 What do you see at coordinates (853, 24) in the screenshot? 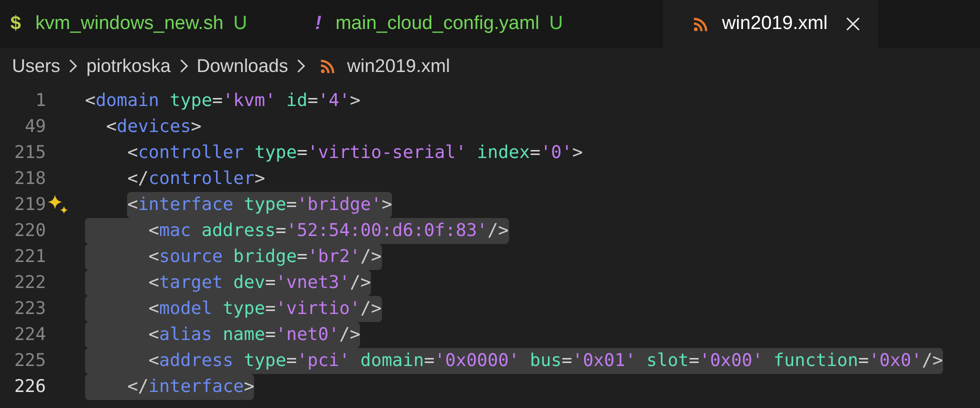
I see `close-icon` at bounding box center [853, 24].